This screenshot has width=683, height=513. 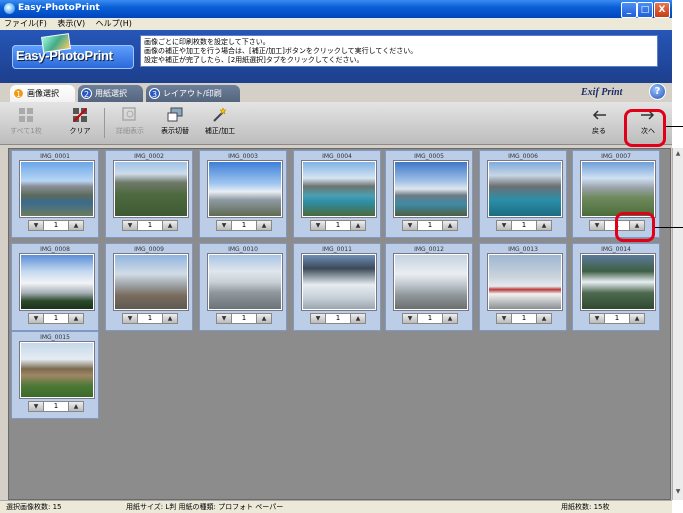 What do you see at coordinates (645, 128) in the screenshot?
I see `next-button-highlight` at bounding box center [645, 128].